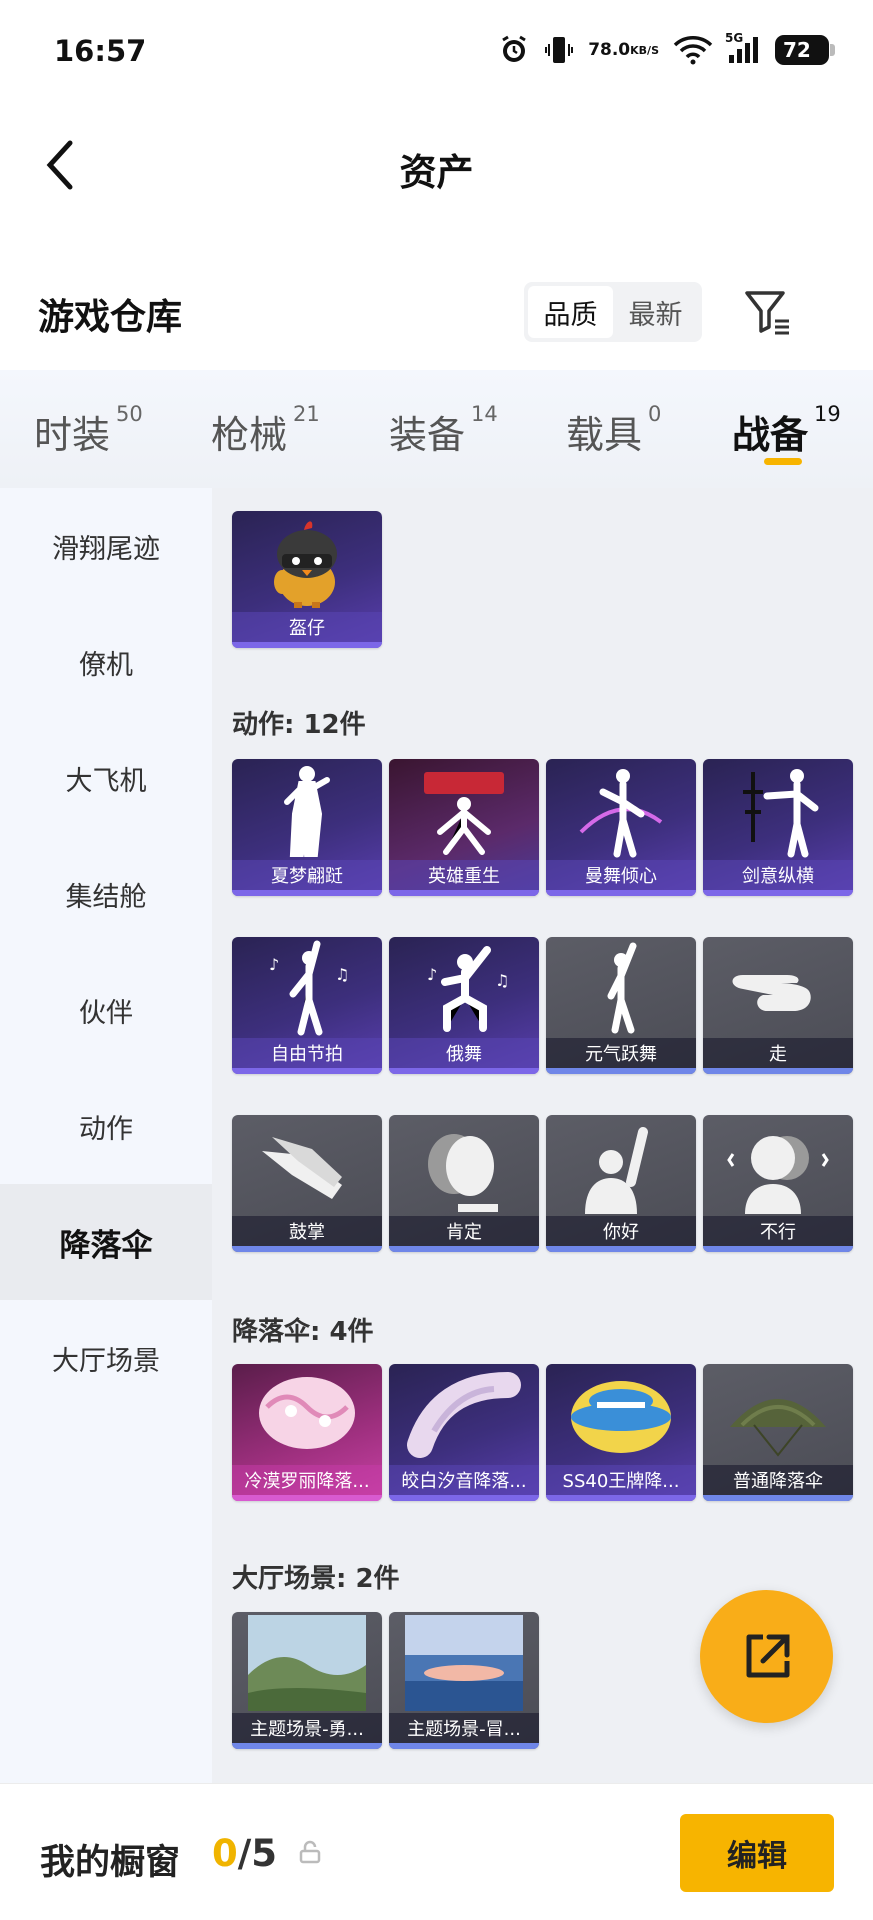 The image size is (873, 1920). Describe the element at coordinates (307, 1053) in the screenshot. I see `item-label: 自由节拍` at that location.